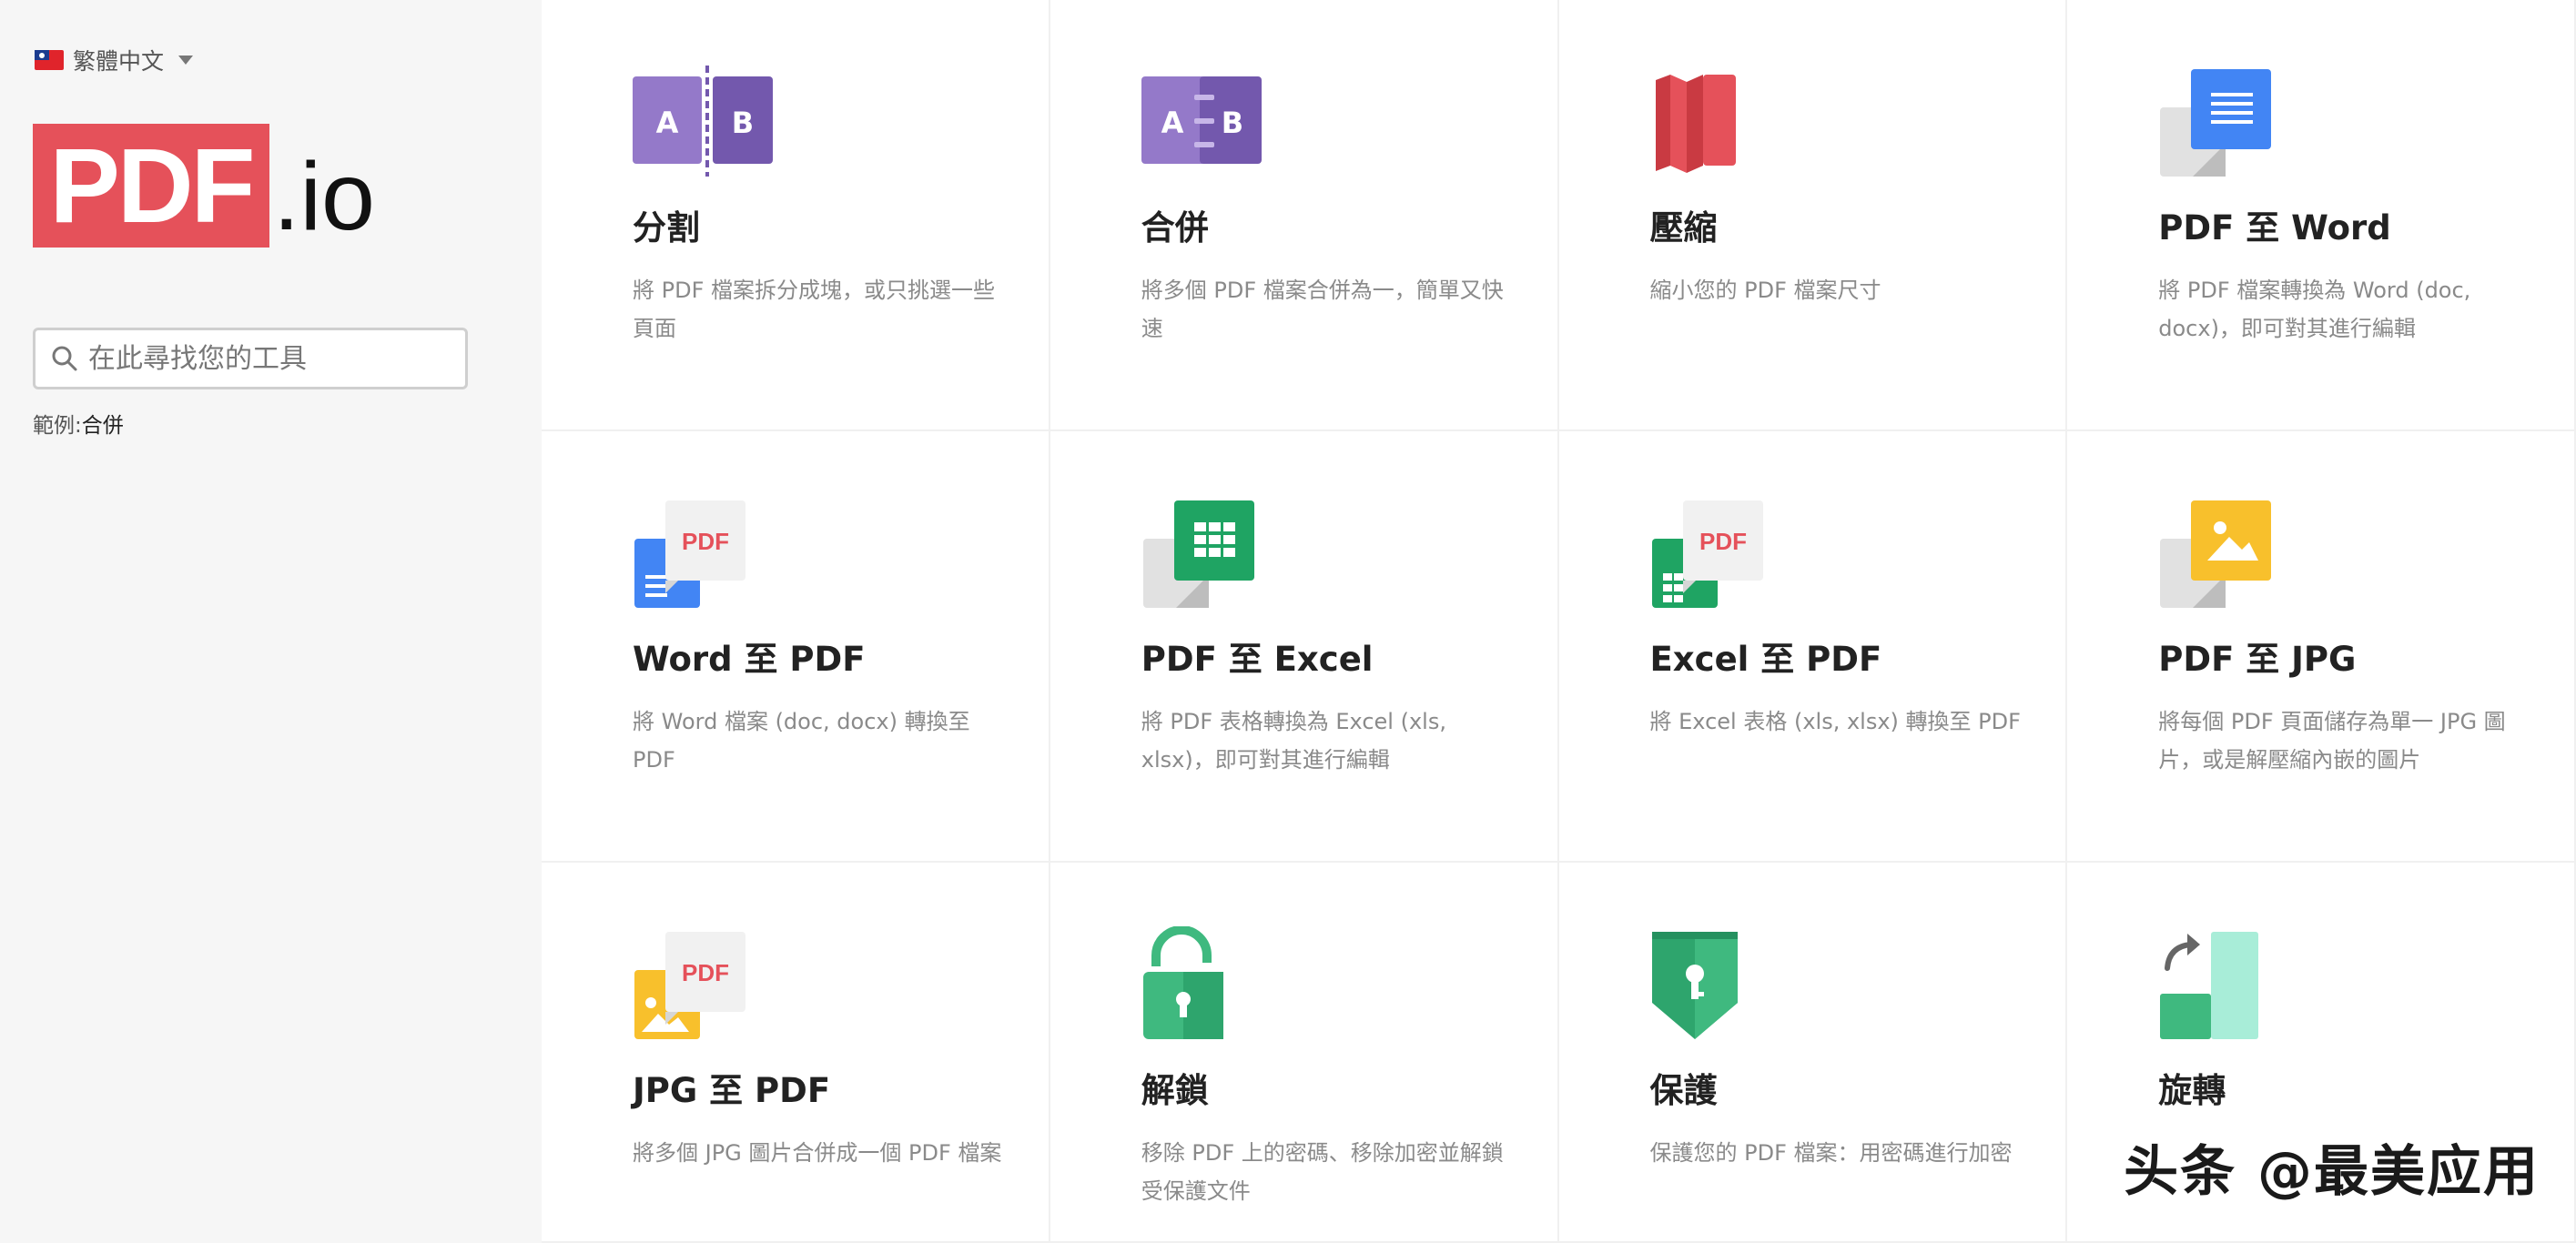 The image size is (2576, 1243). Describe the element at coordinates (119, 61) in the screenshot. I see `language-label: 繁體中文` at that location.